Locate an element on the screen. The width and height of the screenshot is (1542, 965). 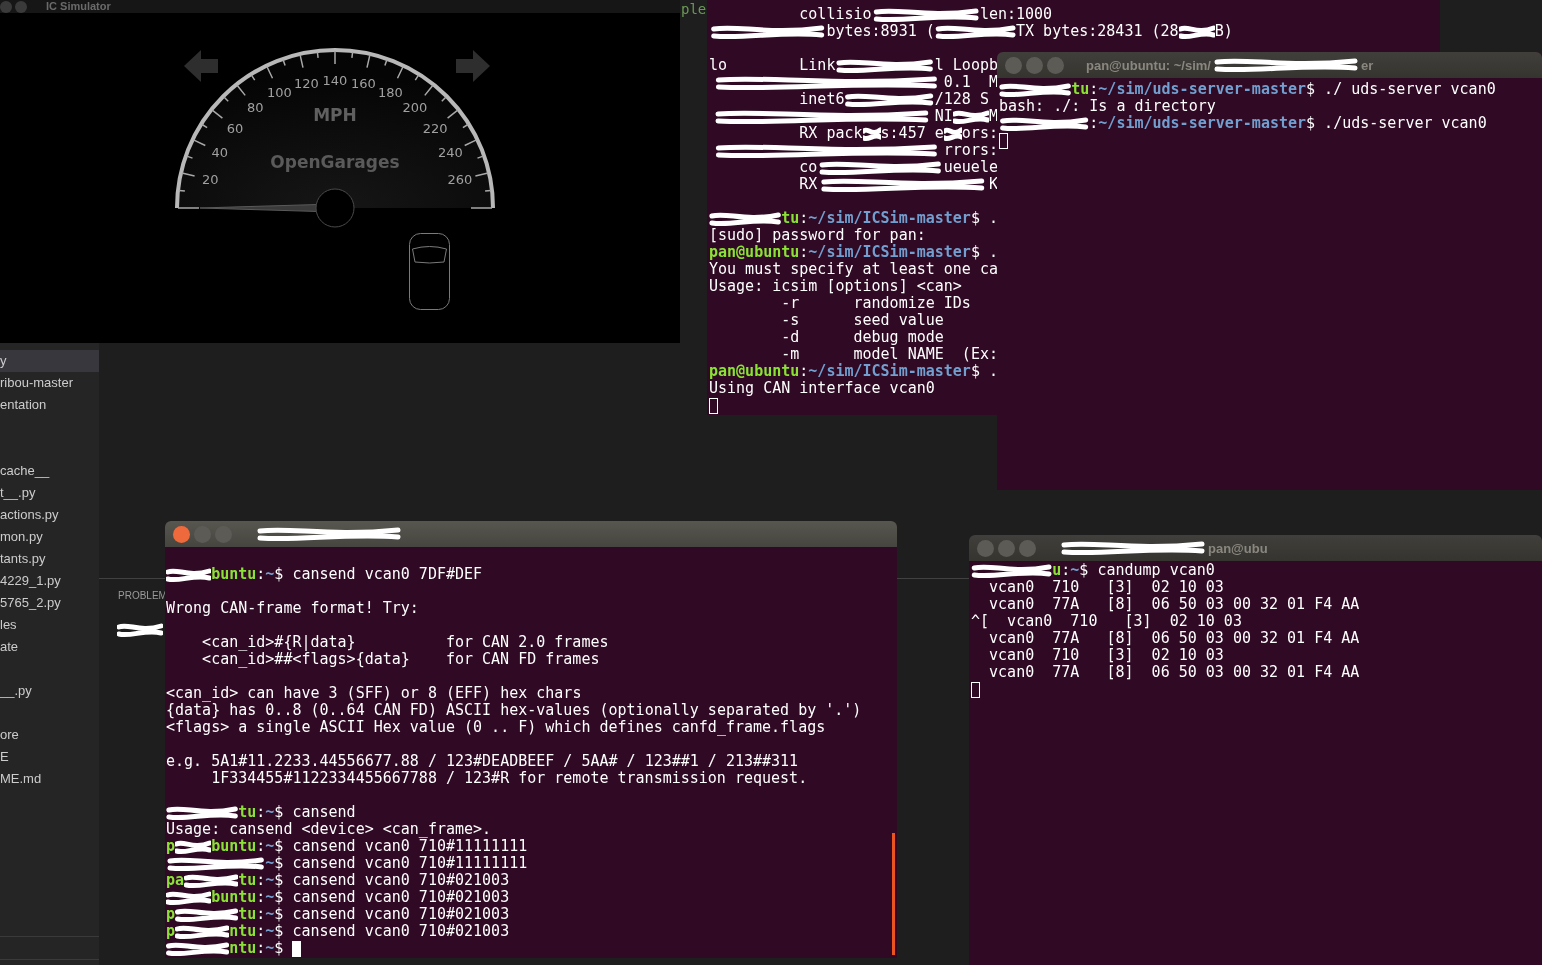
output-text: <can_id>#{R|data} for CAN 2.0 frames is located at coordinates (405, 642).